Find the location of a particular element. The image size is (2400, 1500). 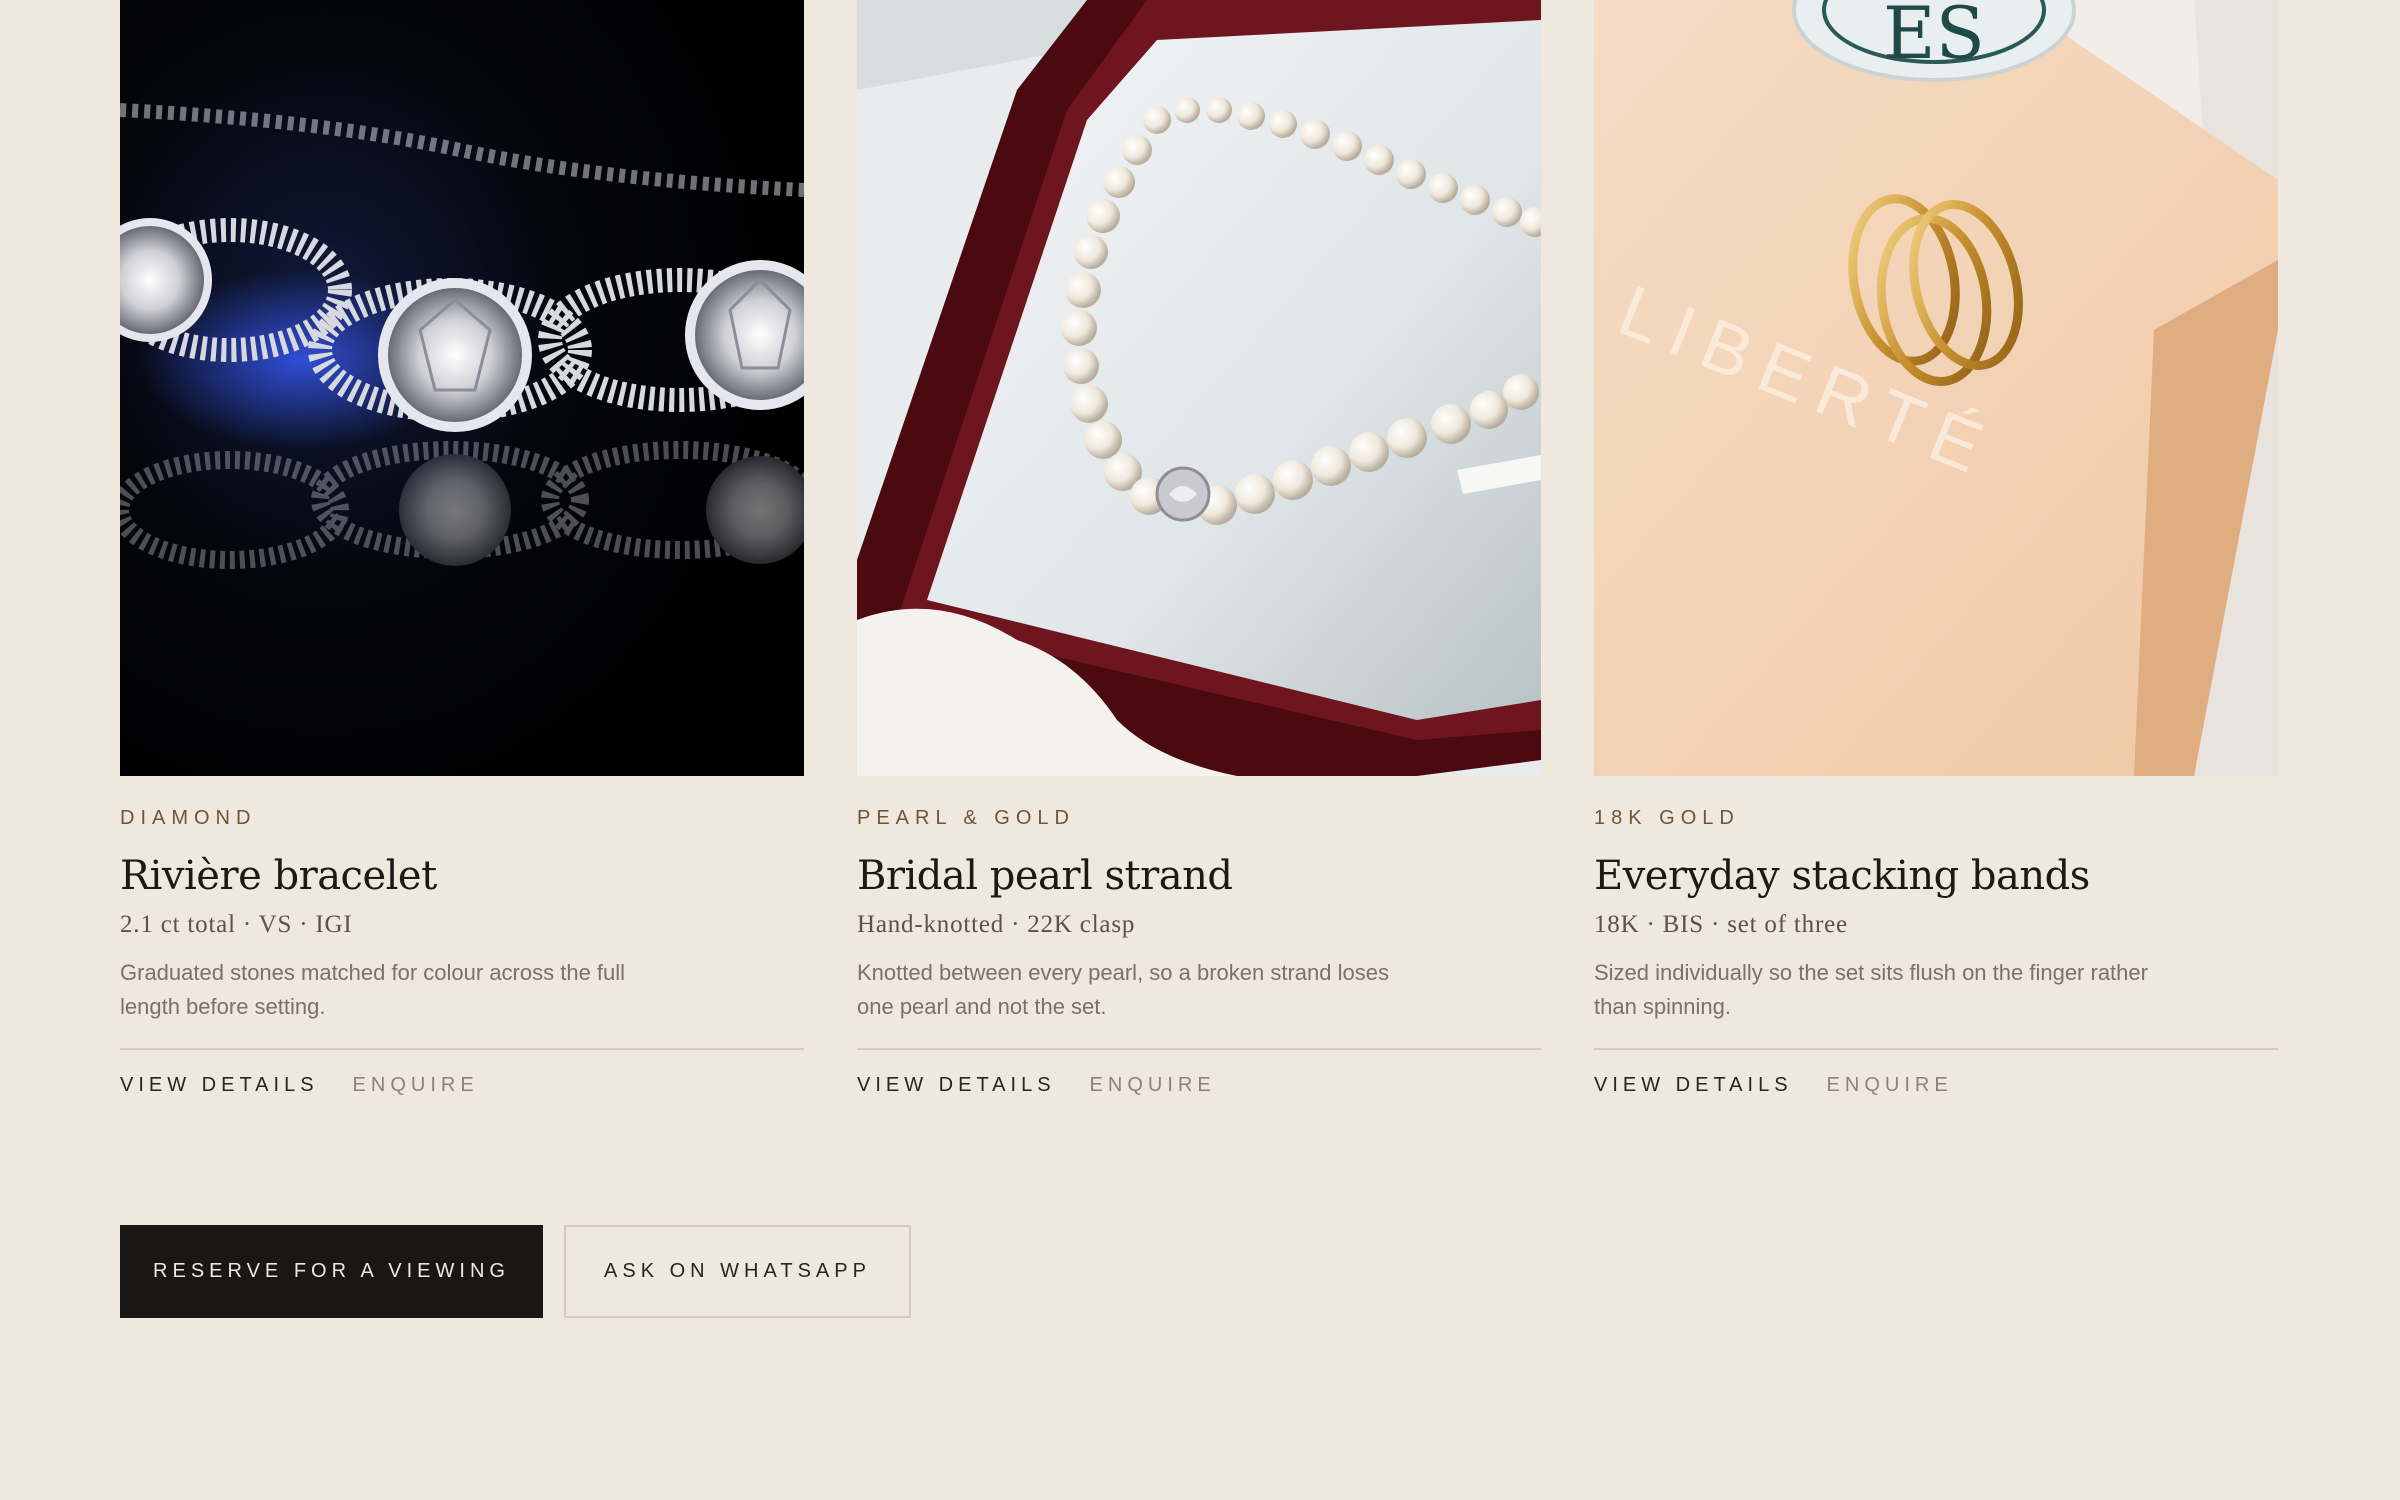

product-name: Everyday stacking bands is located at coordinates (1842, 876).